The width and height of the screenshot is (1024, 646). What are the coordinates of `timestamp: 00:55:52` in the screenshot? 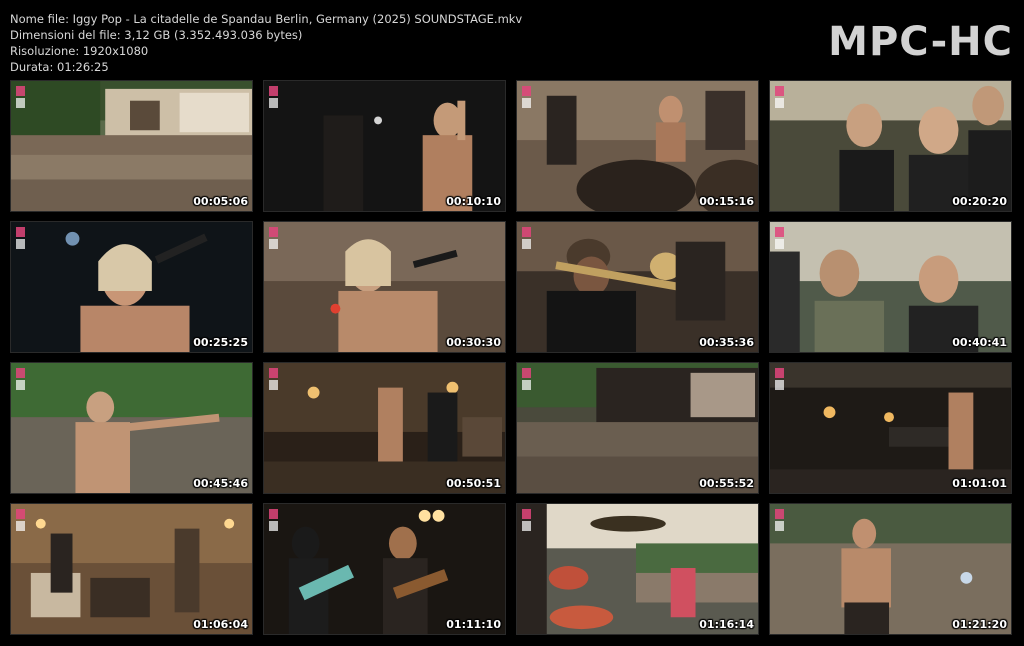 It's located at (726, 483).